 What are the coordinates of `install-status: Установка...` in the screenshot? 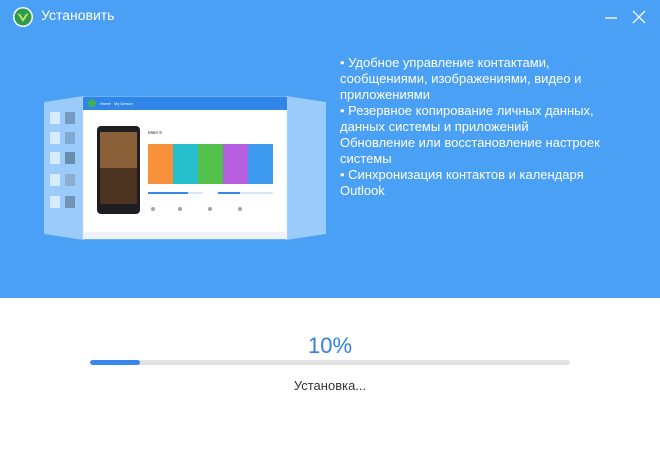 It's located at (330, 385).